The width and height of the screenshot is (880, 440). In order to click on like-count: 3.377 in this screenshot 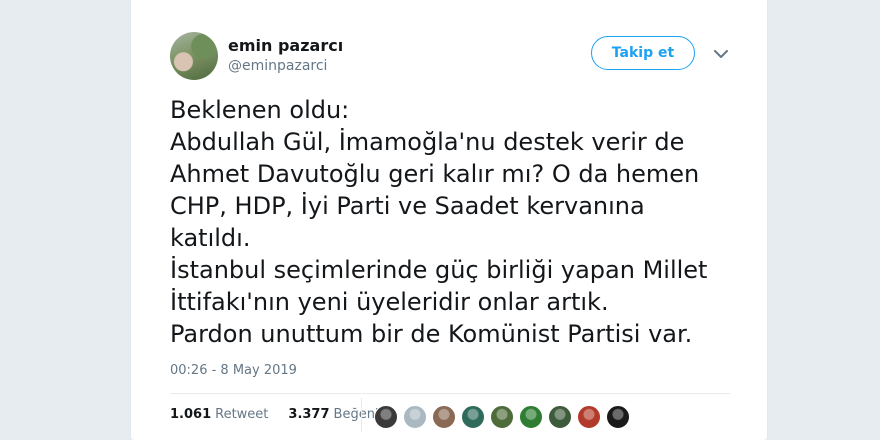, I will do `click(308, 414)`.